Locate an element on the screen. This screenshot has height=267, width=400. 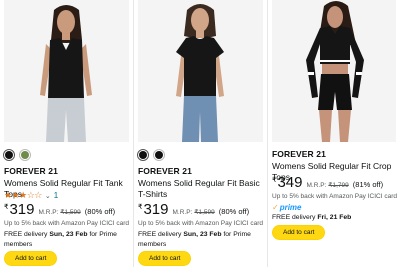
star-rating-icon: ★★★☆☆ is located at coordinates (23, 195).